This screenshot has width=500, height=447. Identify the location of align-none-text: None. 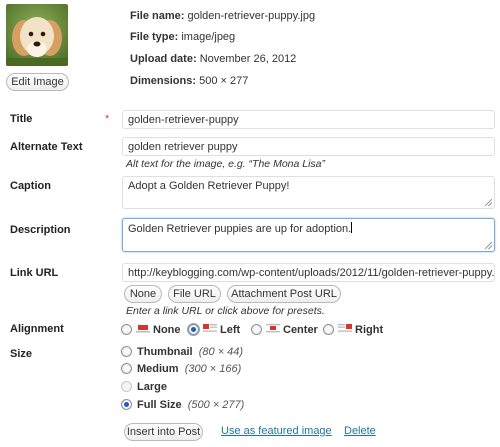
(167, 330).